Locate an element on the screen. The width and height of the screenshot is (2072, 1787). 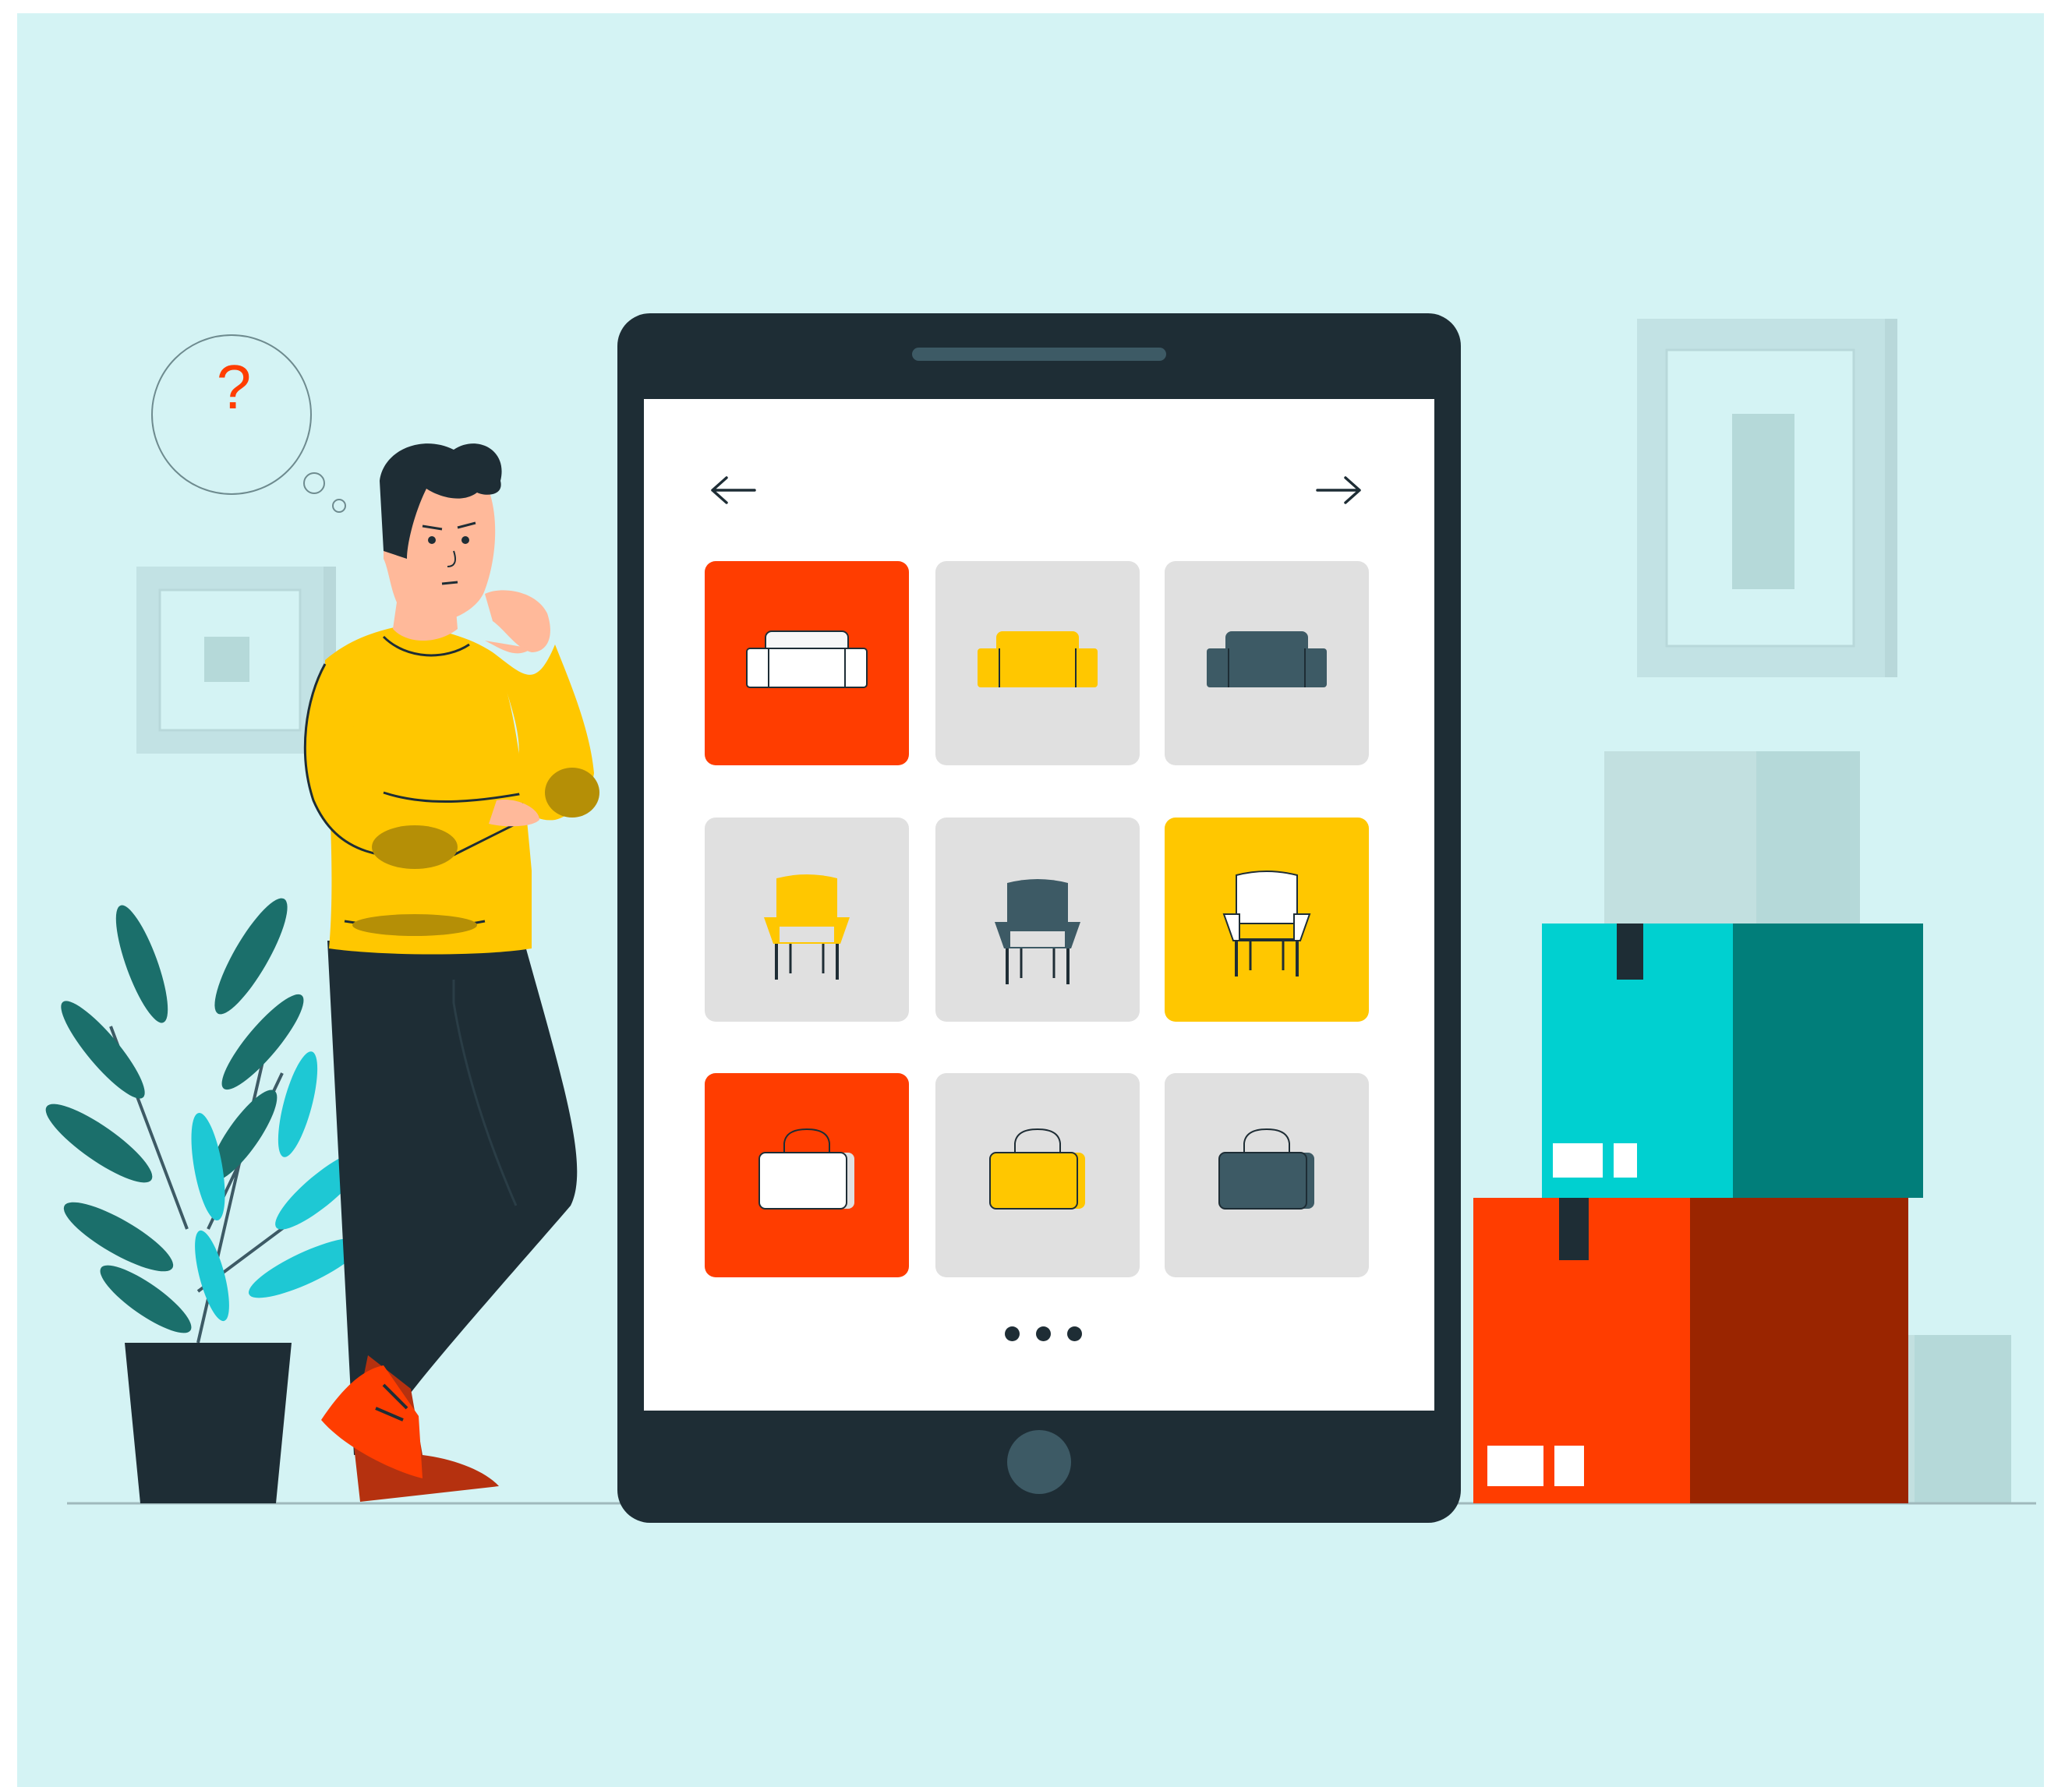
product-tile-white-armchair is located at coordinates (1267, 920).